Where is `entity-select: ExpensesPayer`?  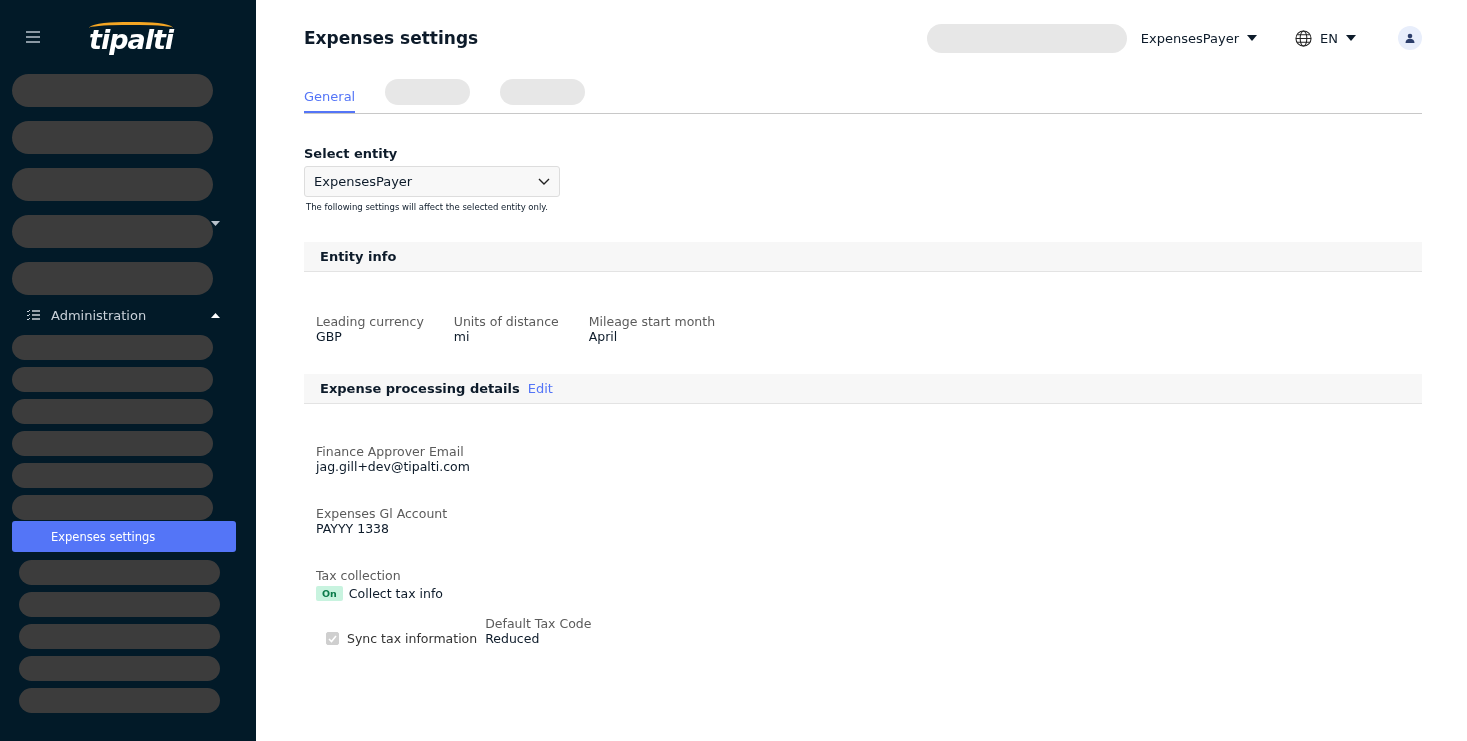 entity-select: ExpensesPayer is located at coordinates (432, 181).